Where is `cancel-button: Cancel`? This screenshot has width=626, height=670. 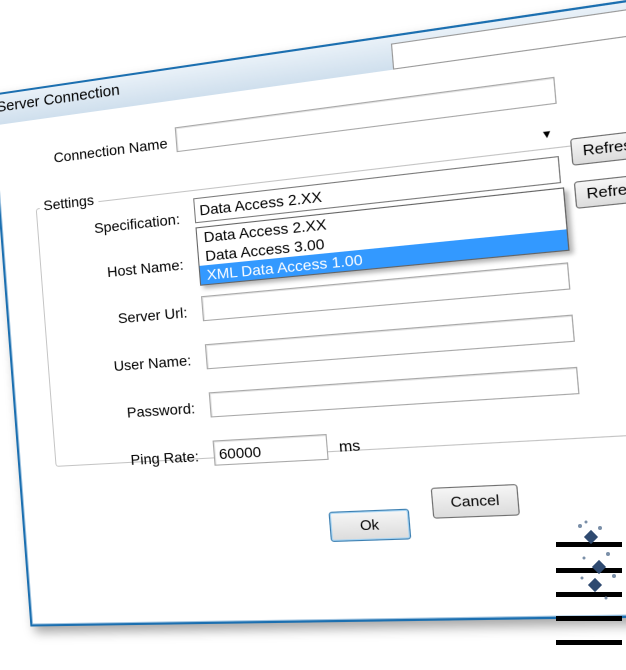 cancel-button: Cancel is located at coordinates (475, 501).